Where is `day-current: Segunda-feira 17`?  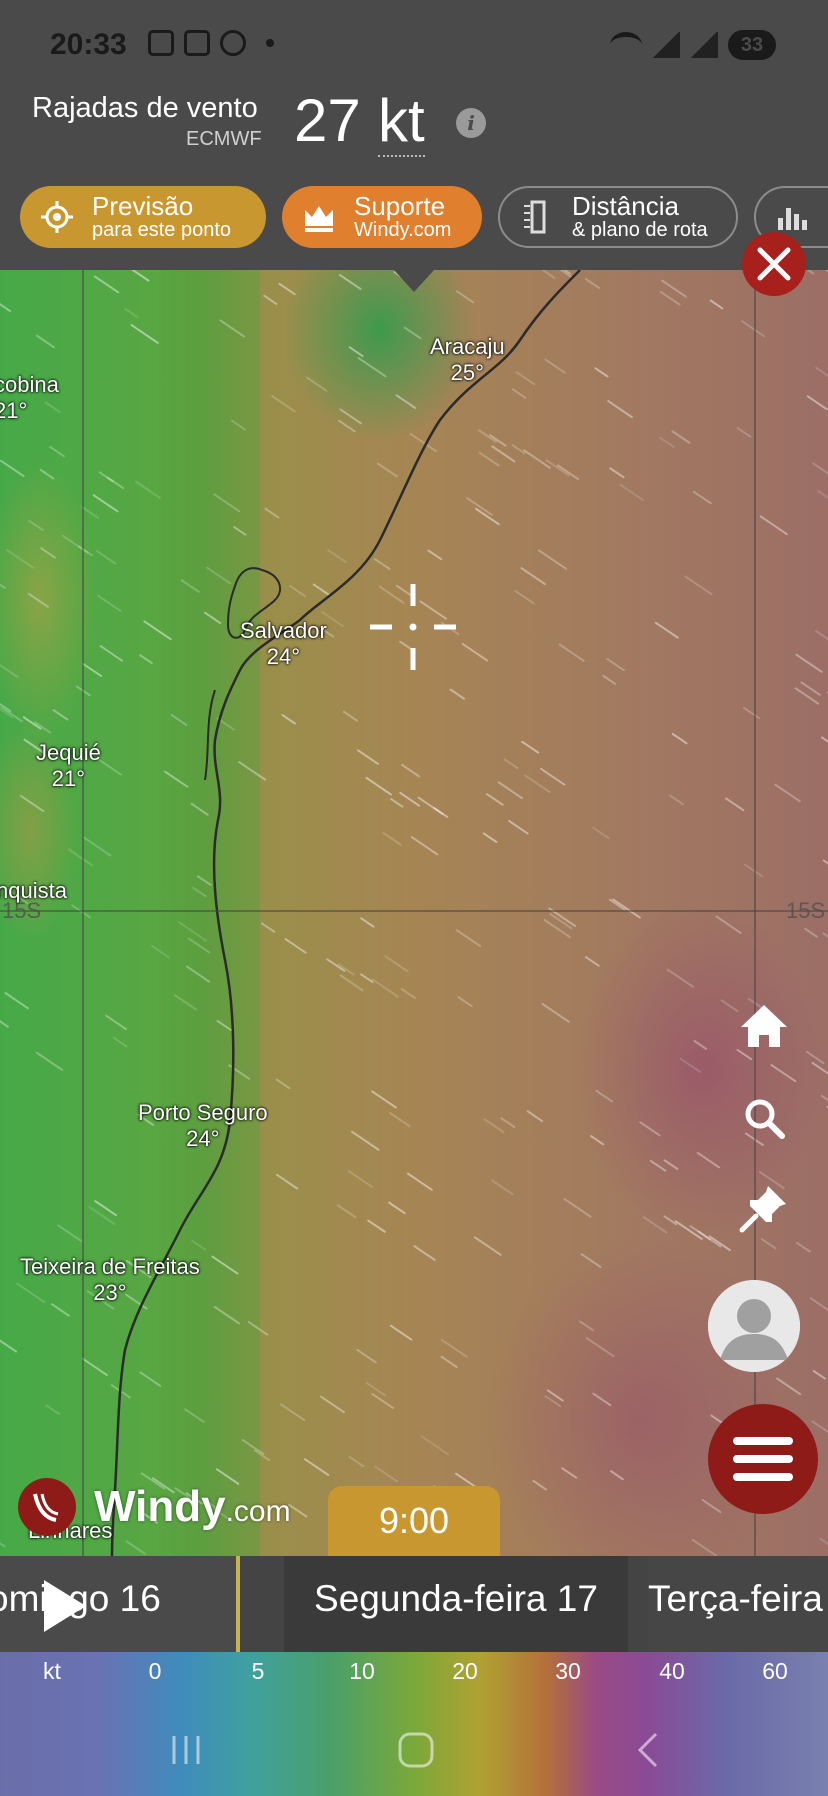
day-current: Segunda-feira 17 is located at coordinates (456, 1604).